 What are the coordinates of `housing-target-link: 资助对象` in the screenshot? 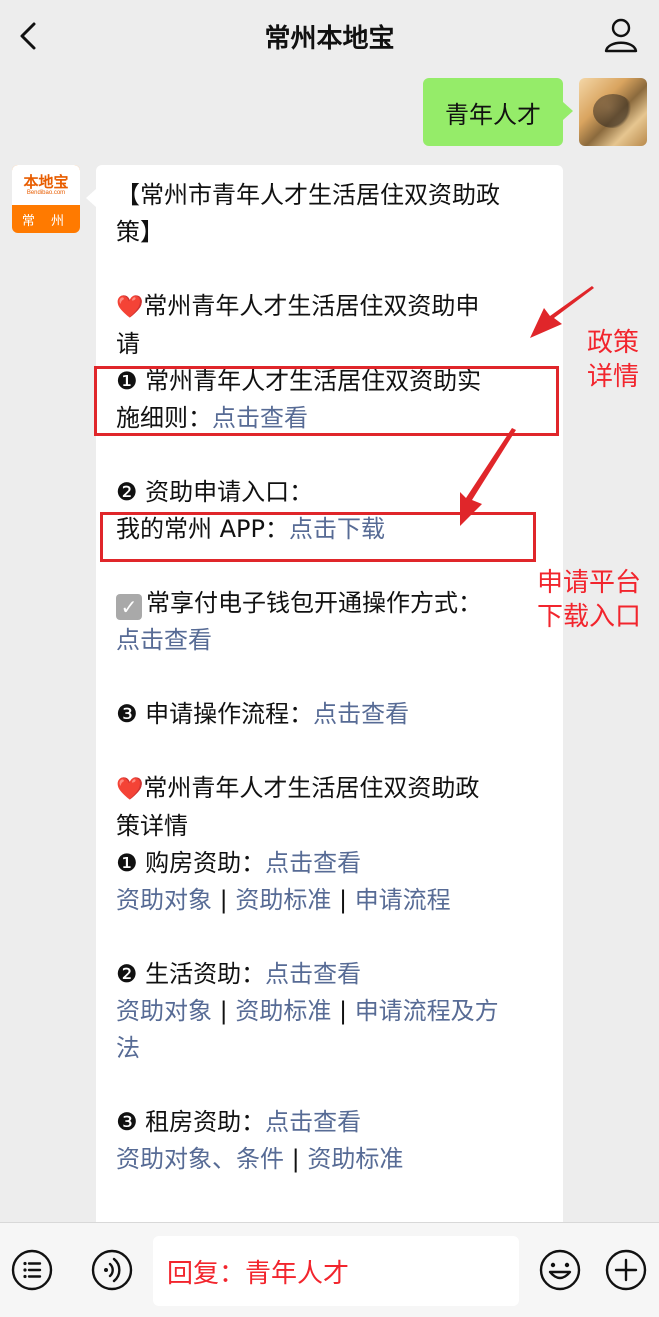 It's located at (164, 900).